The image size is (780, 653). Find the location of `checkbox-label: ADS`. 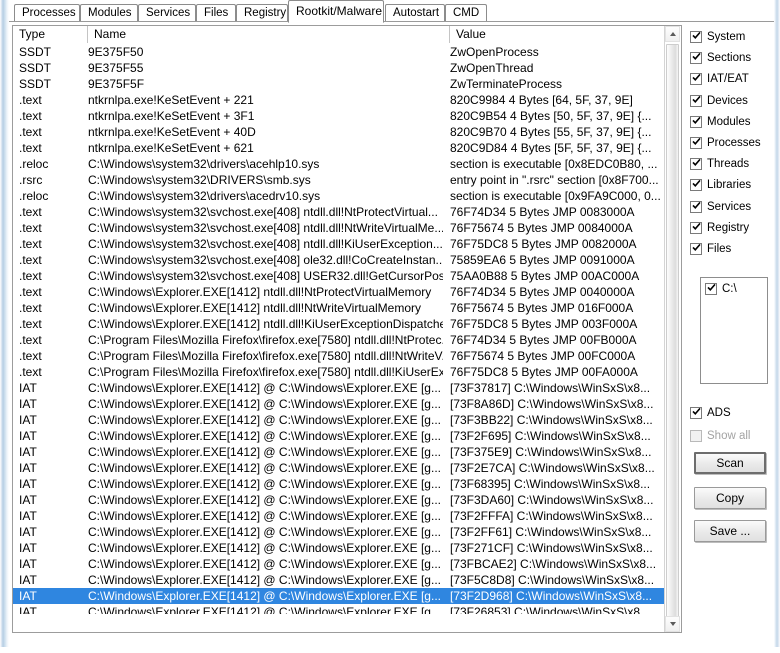

checkbox-label: ADS is located at coordinates (719, 413).